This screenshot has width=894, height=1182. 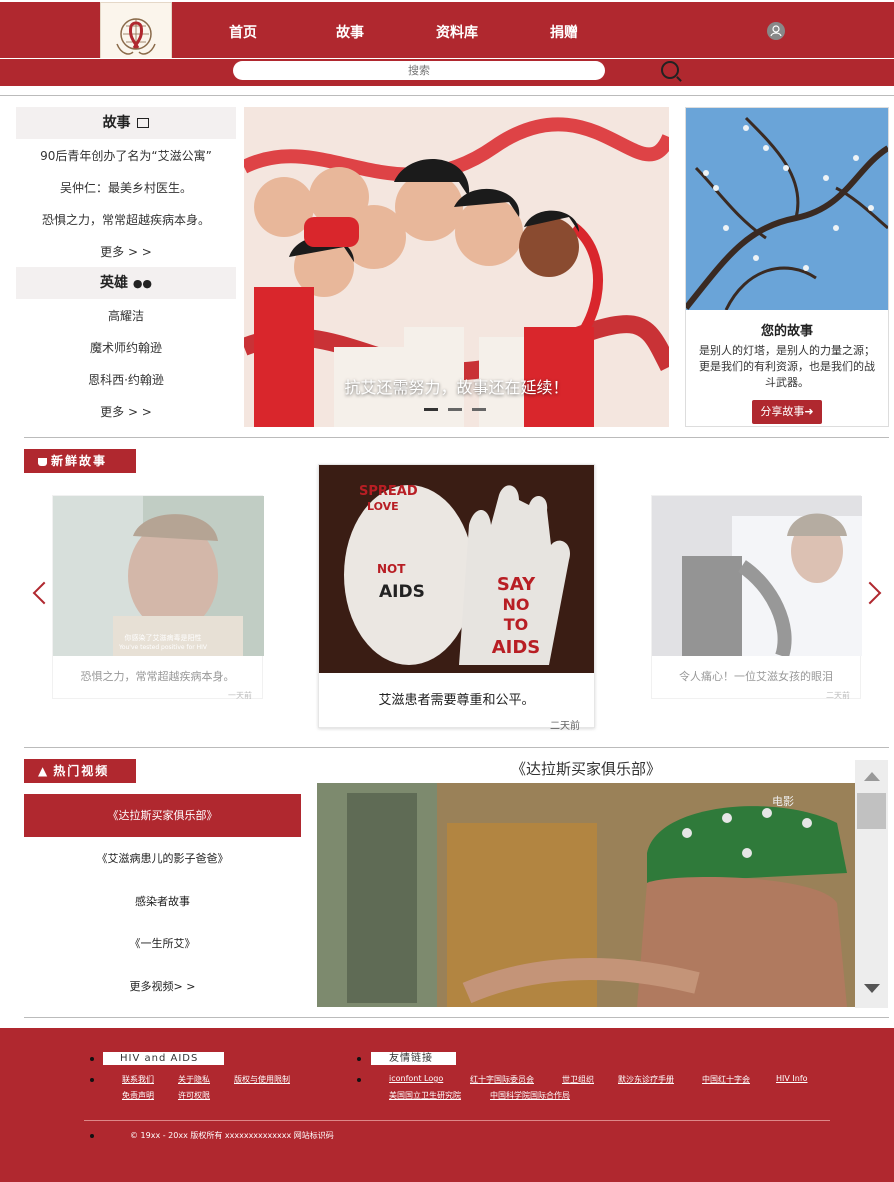 What do you see at coordinates (162, 943) in the screenshot?
I see `video-item: 《一生所艾》` at bounding box center [162, 943].